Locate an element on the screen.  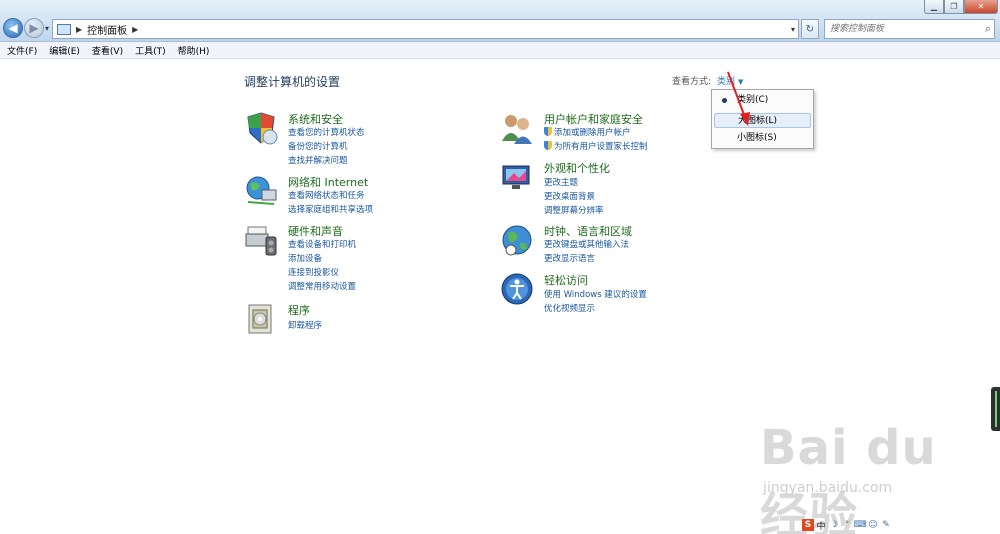
category-title: 网络和 Internet is located at coordinates (328, 182).